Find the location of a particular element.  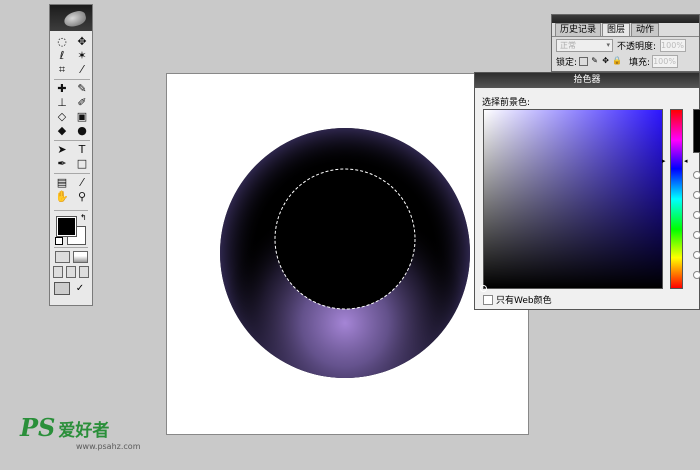

tool-grid: ◌ ✥ ℓ ✶ ⌗ ⁄ ✚ ✎ ⊥ ✐ ◇ ▣ ◆ ● ➤ T ✒ □ ▤ ⁄ ✋ ⚲ is located at coordinates (71, 119).